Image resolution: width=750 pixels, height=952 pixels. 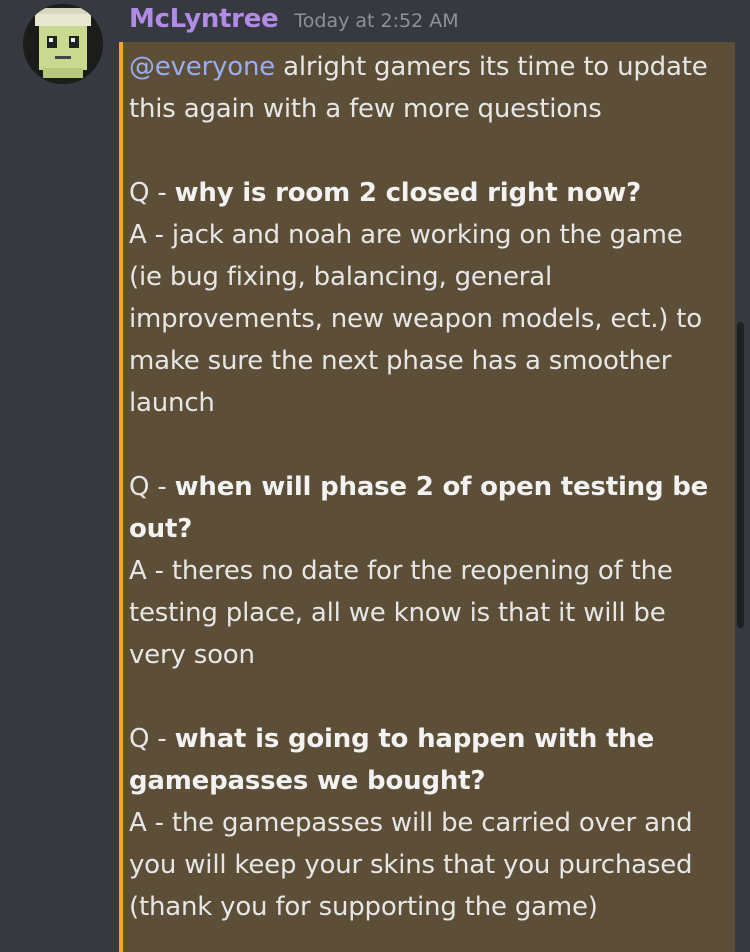 I want to click on answer-line: very soon, so click(x=192, y=655).